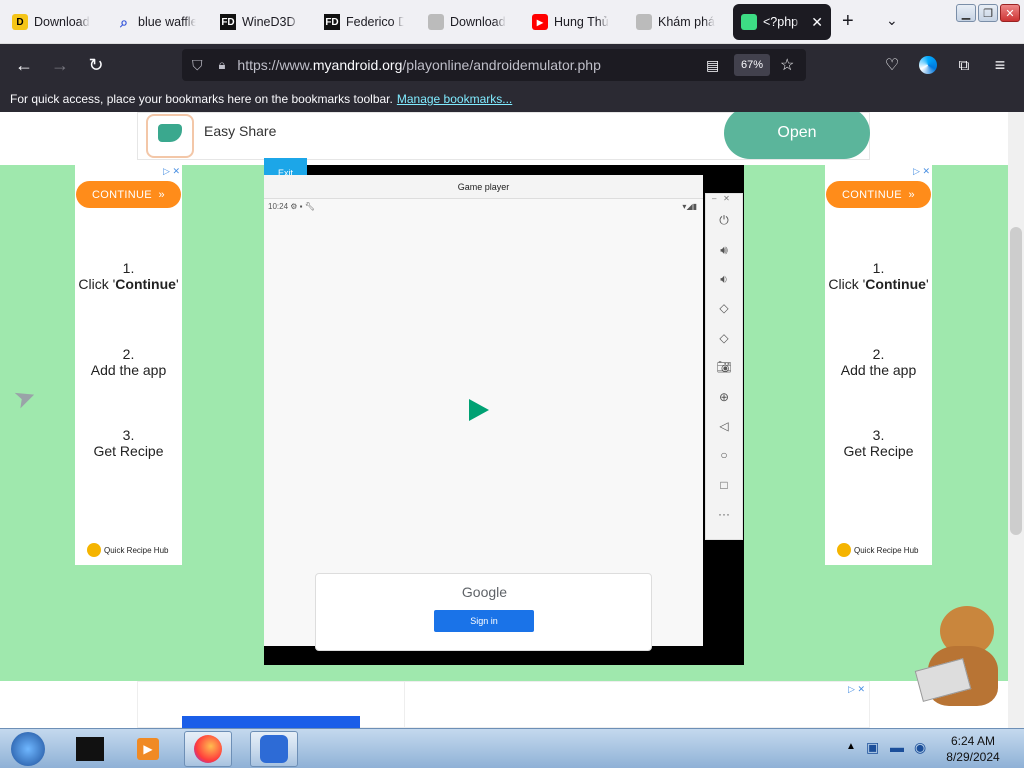 The image size is (1024, 768). I want to click on search-icon: ⌕, so click(124, 21).